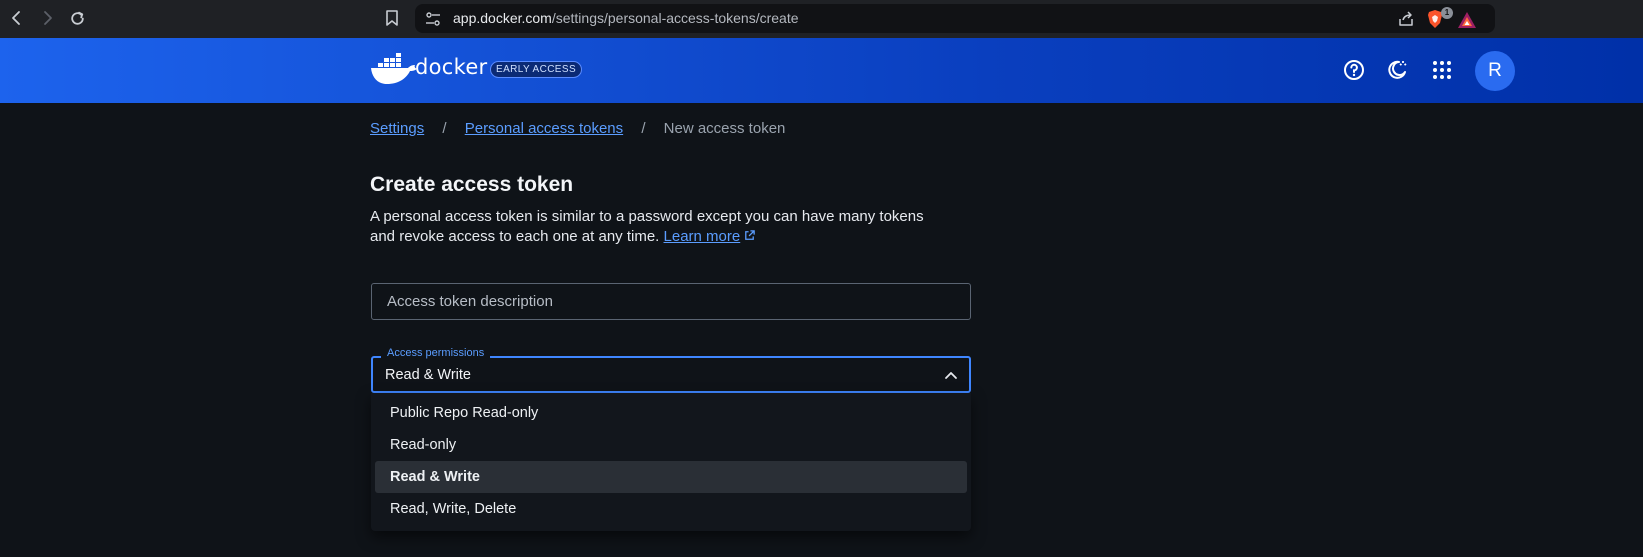 The image size is (1643, 557). Describe the element at coordinates (671, 477) in the screenshot. I see `option-read-write: Read & Write` at that location.